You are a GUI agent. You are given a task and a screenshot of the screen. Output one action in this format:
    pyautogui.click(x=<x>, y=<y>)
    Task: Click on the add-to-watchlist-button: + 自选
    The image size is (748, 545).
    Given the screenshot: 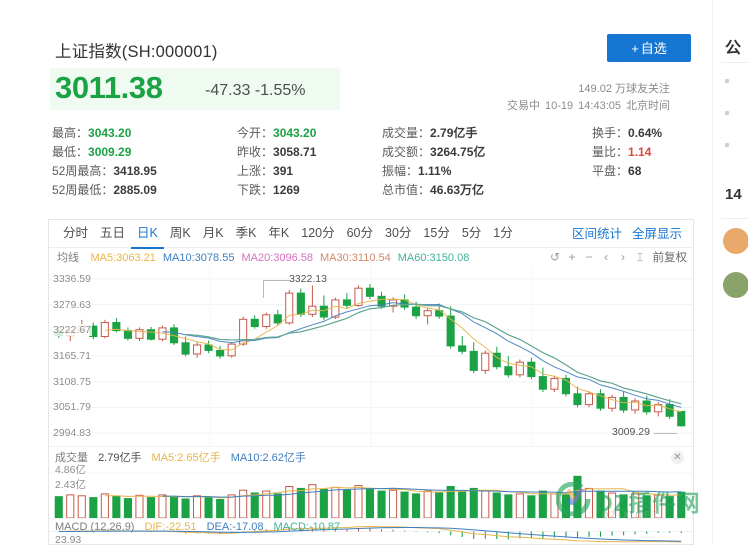 What is the action you would take?
    pyautogui.click(x=649, y=48)
    